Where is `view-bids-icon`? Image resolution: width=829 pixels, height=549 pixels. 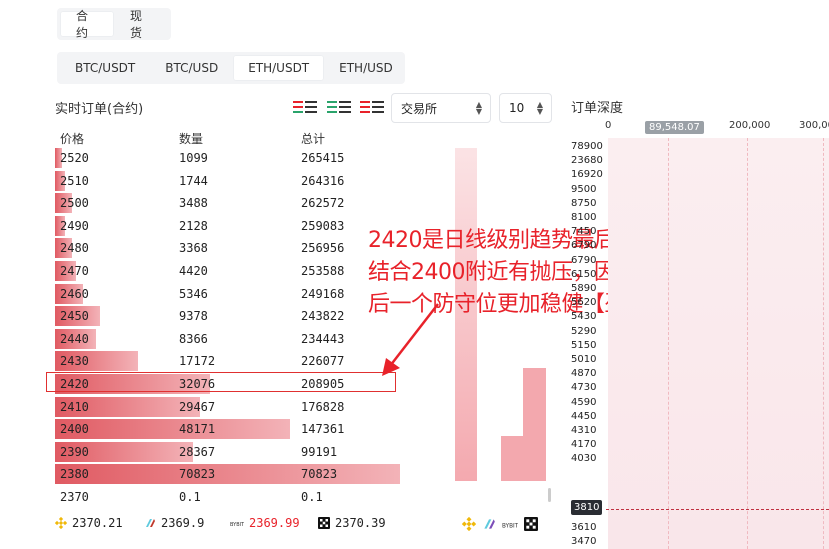 view-bids-icon is located at coordinates (340, 108).